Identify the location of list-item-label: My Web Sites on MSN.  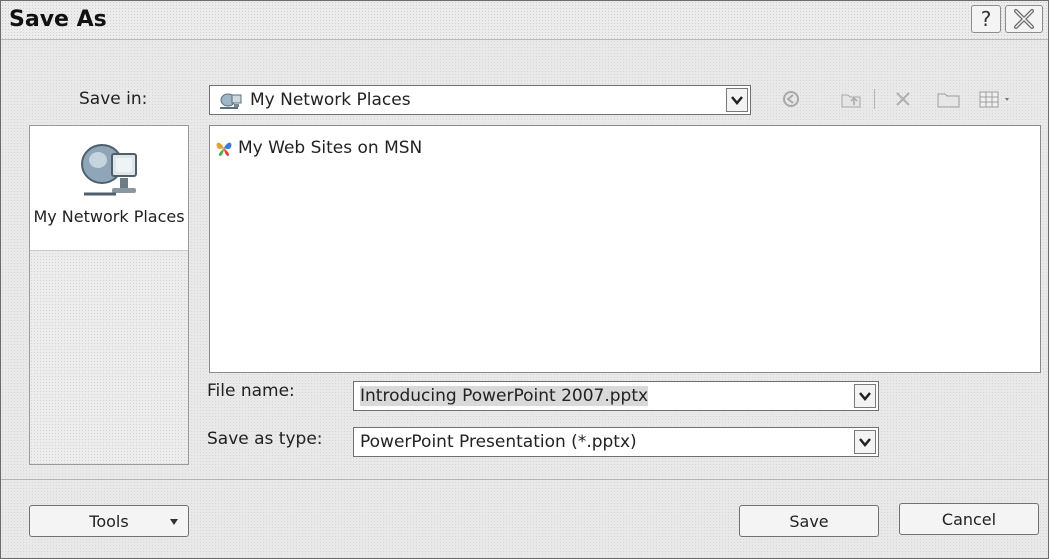
(330, 148).